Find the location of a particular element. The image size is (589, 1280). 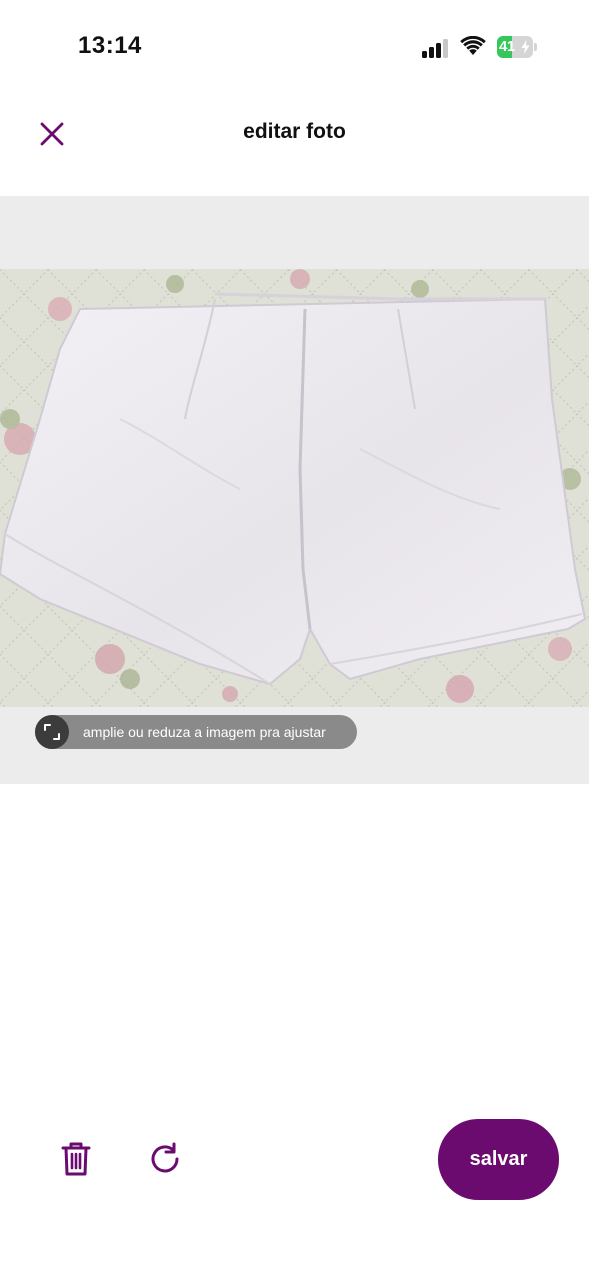

zoom-hint-pill: amplie ou reduza a imagem pra ajustar is located at coordinates (196, 732).